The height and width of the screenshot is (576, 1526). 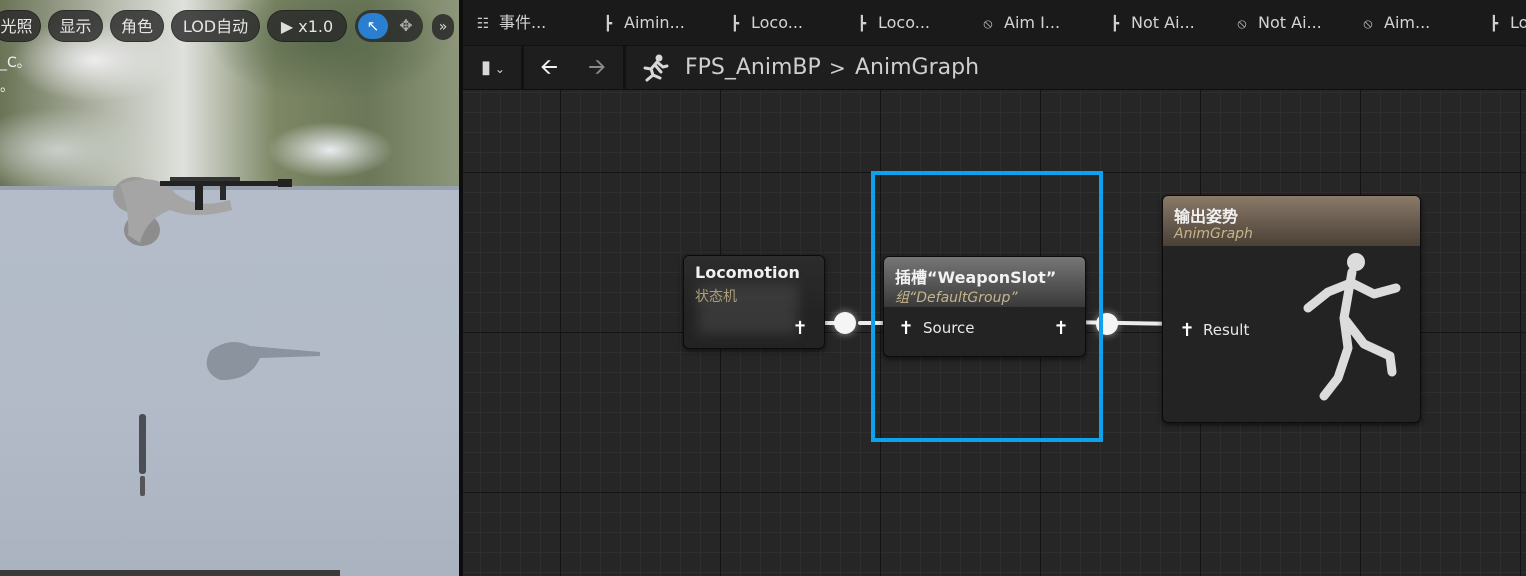 I want to click on transform-mode-group: ↖ ✥, so click(x=389, y=26).